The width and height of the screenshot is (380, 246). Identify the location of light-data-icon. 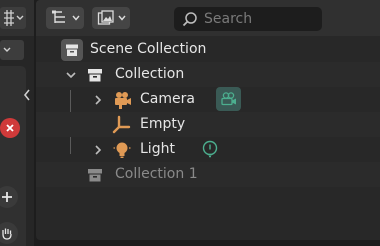
(210, 149).